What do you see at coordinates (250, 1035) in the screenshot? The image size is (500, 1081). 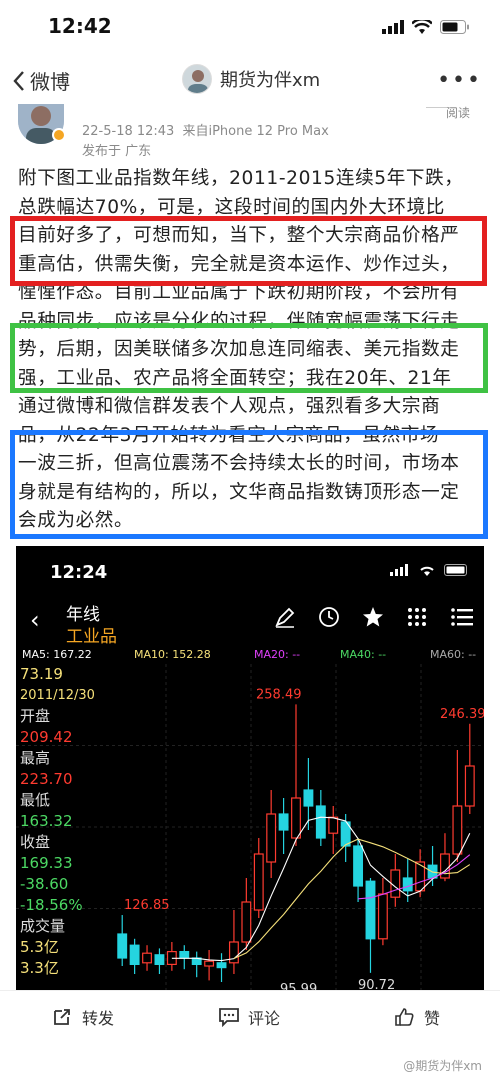 I see `action-bar: 转发 评论 赞 @期货为伴xm` at bounding box center [250, 1035].